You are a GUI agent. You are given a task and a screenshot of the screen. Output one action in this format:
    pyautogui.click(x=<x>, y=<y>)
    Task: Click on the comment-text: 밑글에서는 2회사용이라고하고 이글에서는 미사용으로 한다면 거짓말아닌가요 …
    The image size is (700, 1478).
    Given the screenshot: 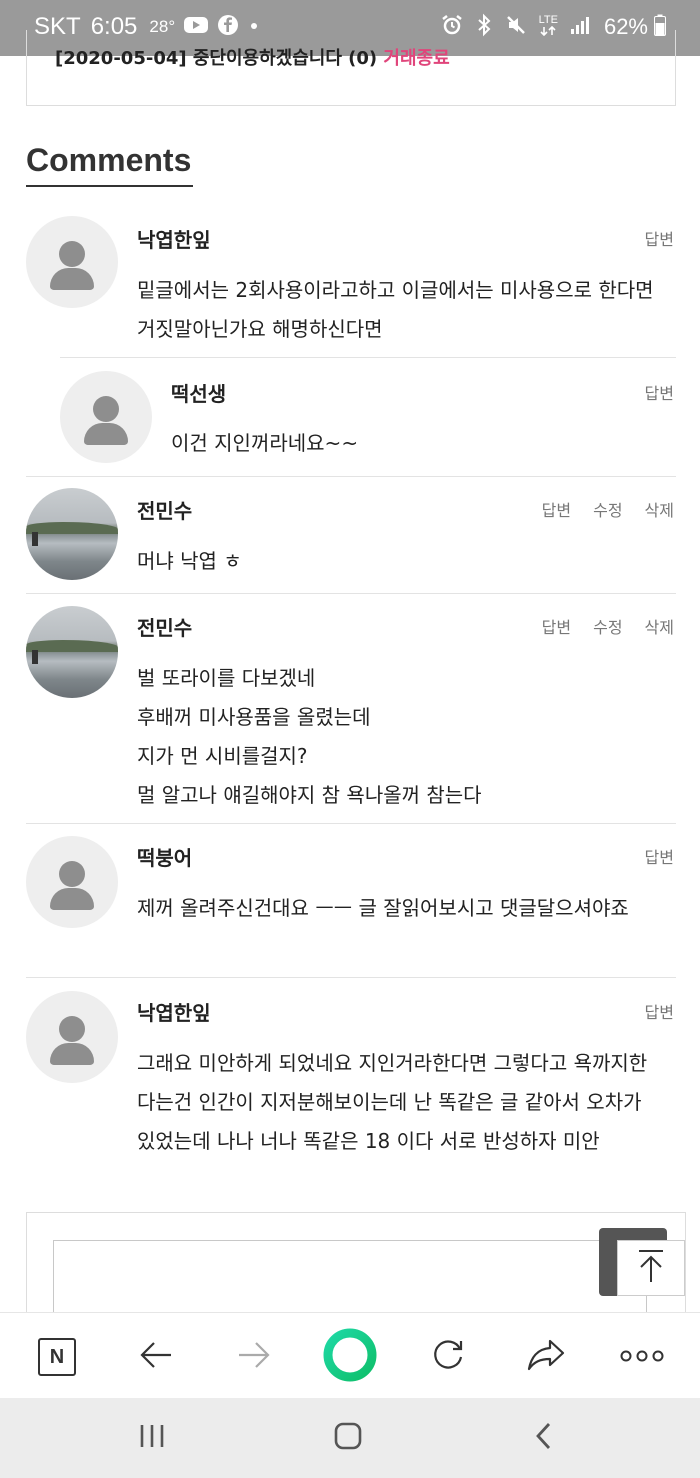 What is the action you would take?
    pyautogui.click(x=395, y=309)
    